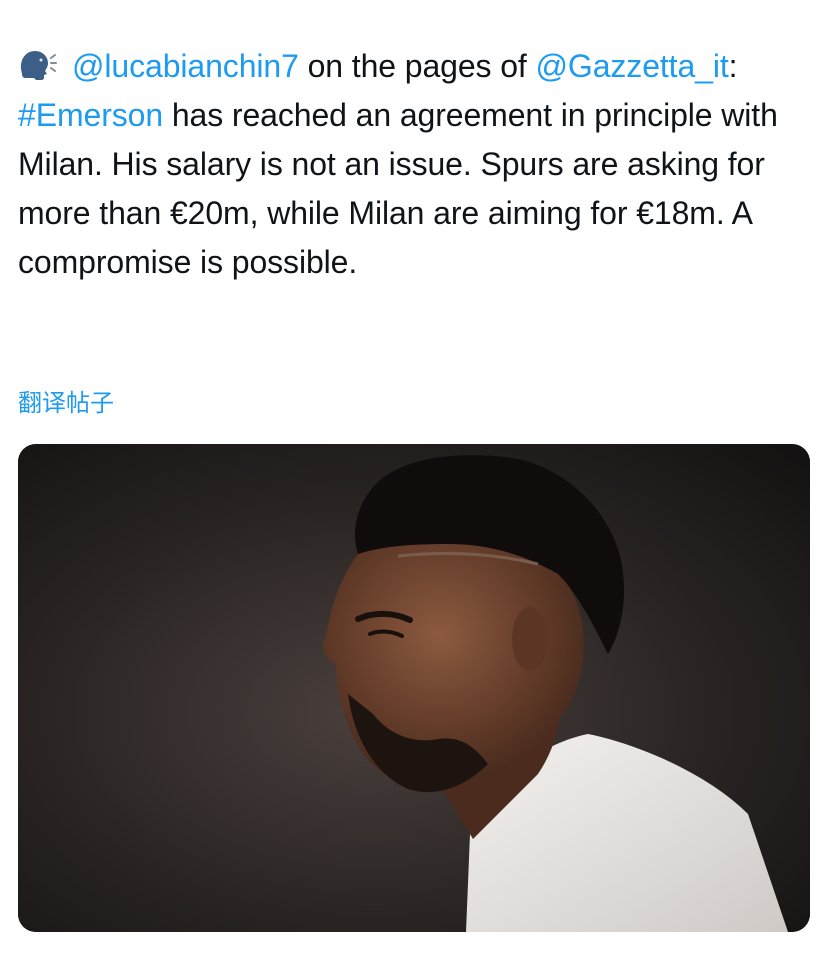 The image size is (828, 975). Describe the element at coordinates (66, 403) in the screenshot. I see `translate-post-link: 翻译帖子` at that location.